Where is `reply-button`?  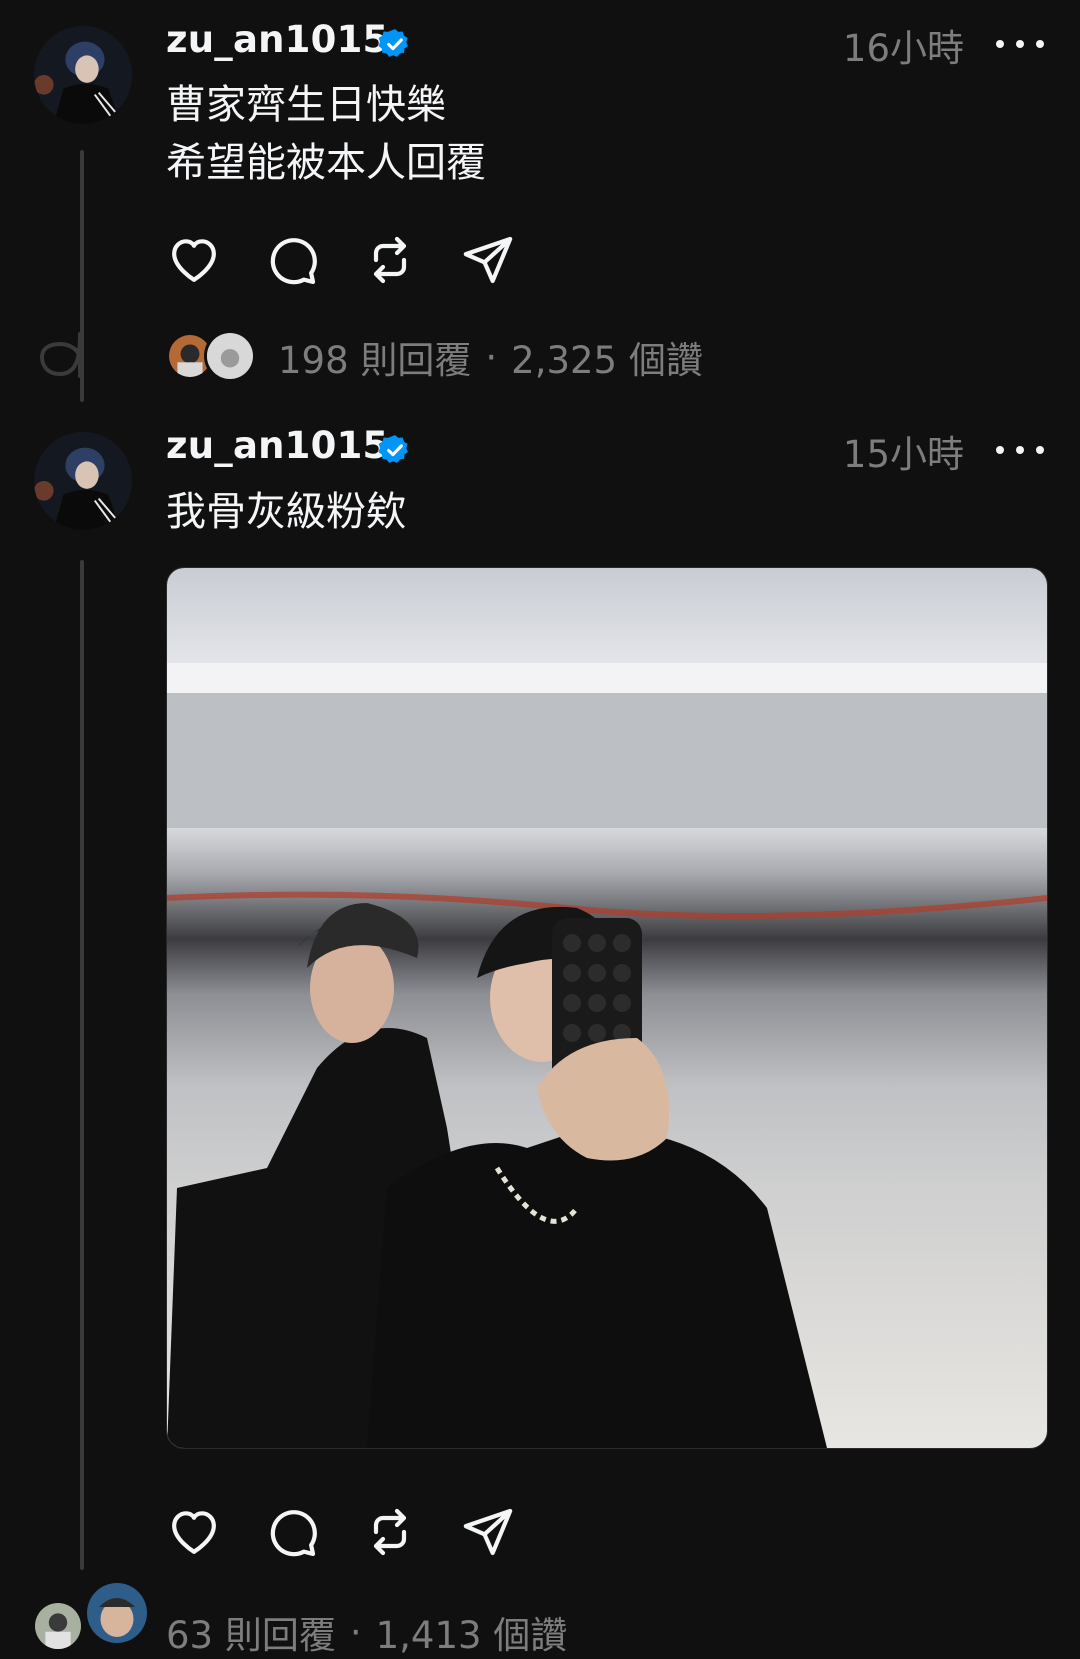 reply-button is located at coordinates (292, 1532).